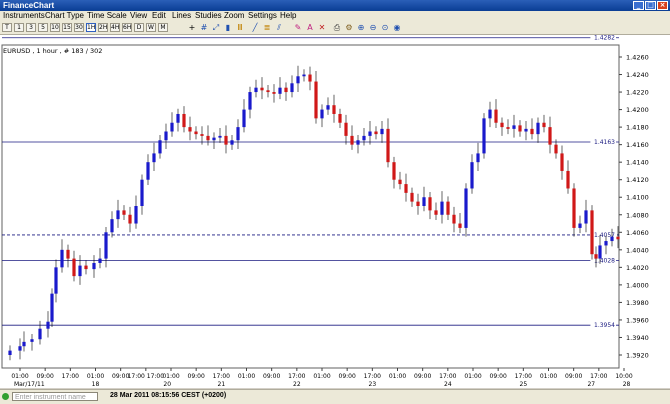 This screenshot has width=670, height=404. Describe the element at coordinates (310, 28) in the screenshot. I see `text-tool-icon: A` at that location.